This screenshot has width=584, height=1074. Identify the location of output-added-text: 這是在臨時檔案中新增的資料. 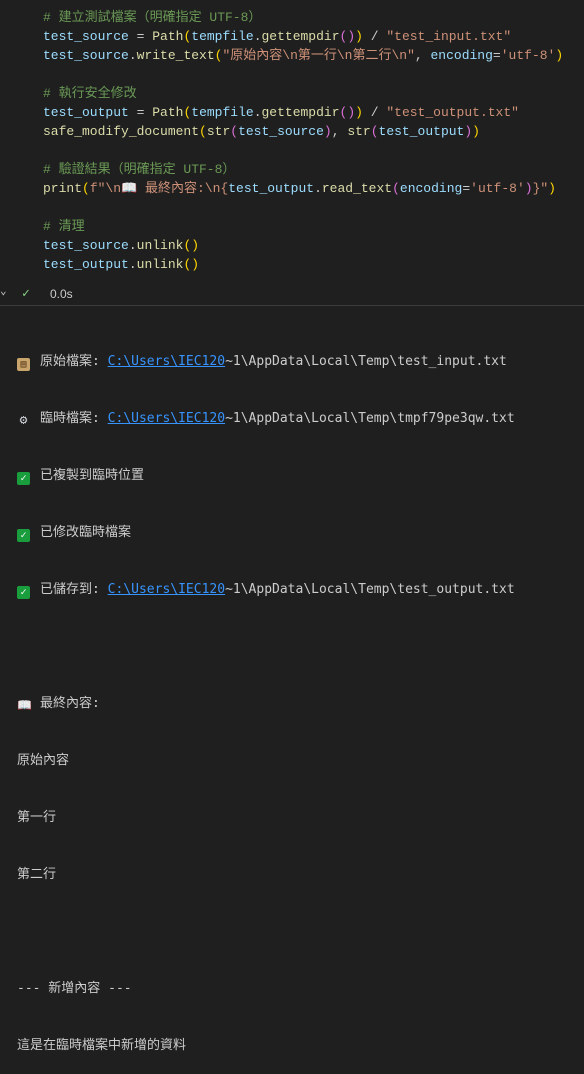
(102, 1045).